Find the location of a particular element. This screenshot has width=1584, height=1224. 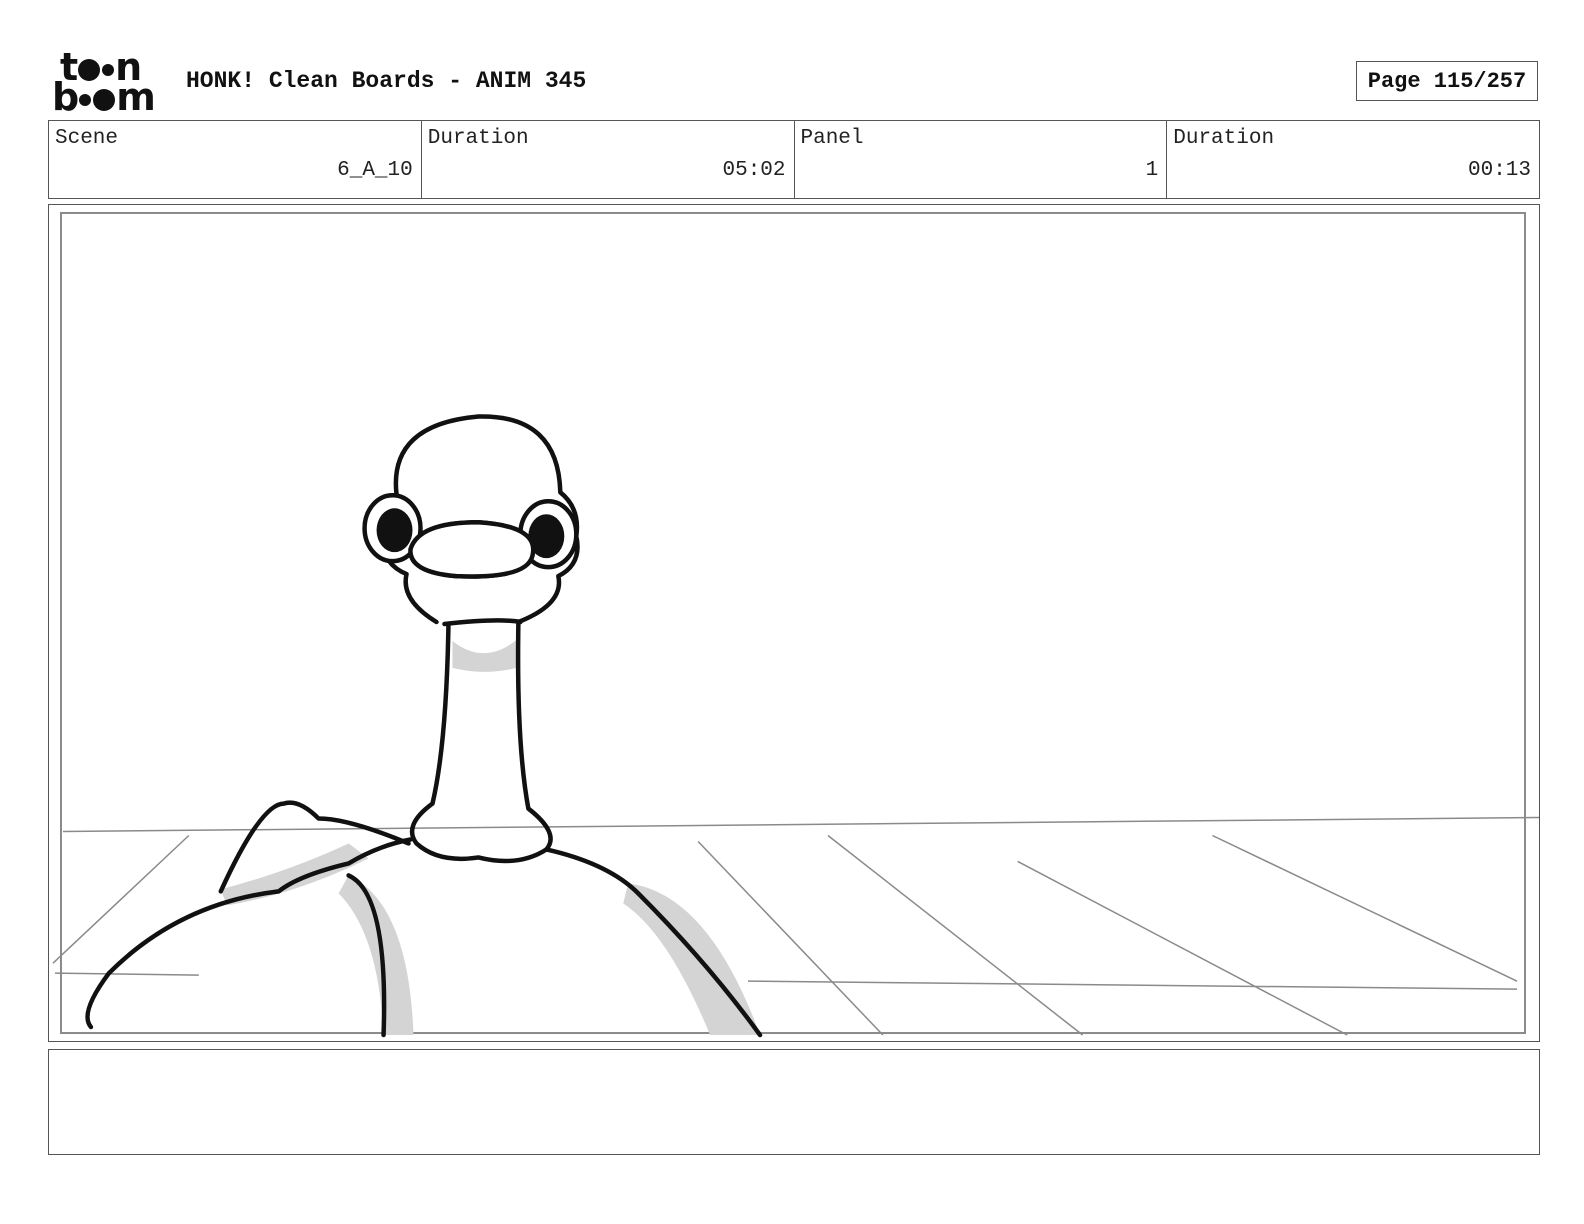

panel-duration-label: Duration is located at coordinates (1224, 138).